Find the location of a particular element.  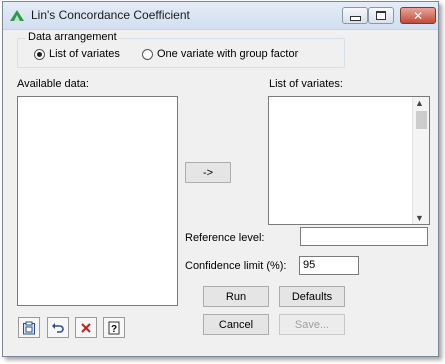

help-icon: ? is located at coordinates (114, 328).